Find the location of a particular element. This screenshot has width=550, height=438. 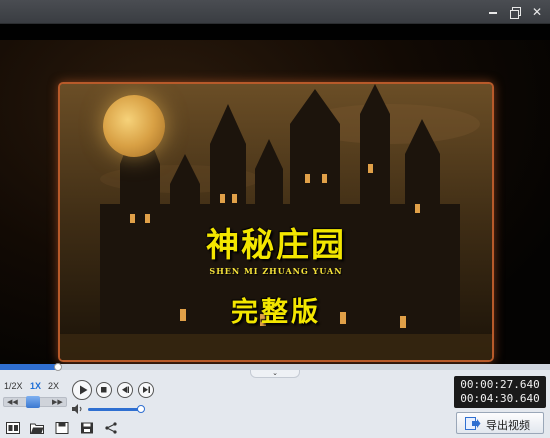

prev-frame-icon is located at coordinates (125, 389).